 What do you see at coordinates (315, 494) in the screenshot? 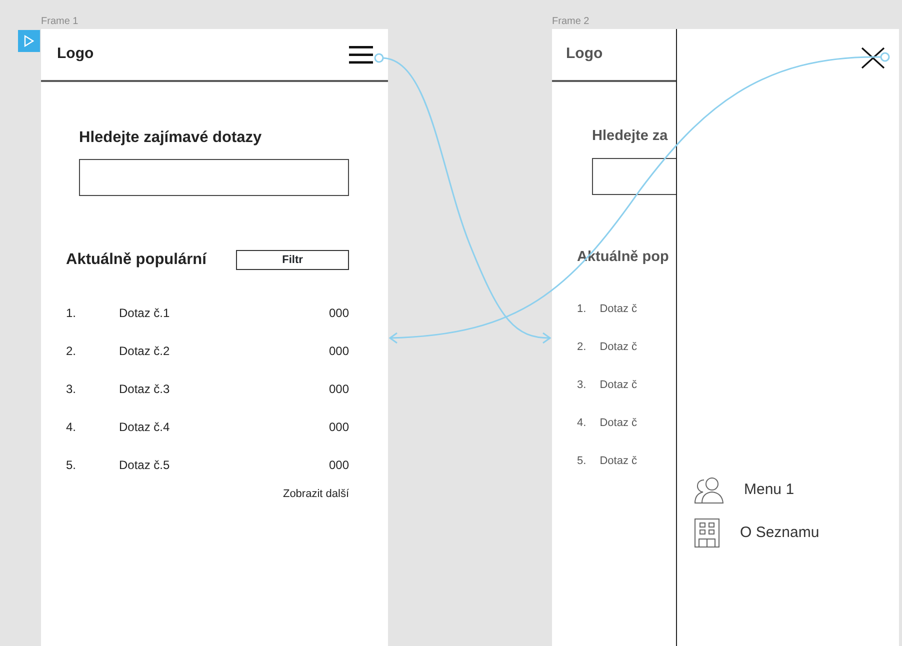
I see `show-more-link: Zobrazit další` at bounding box center [315, 494].